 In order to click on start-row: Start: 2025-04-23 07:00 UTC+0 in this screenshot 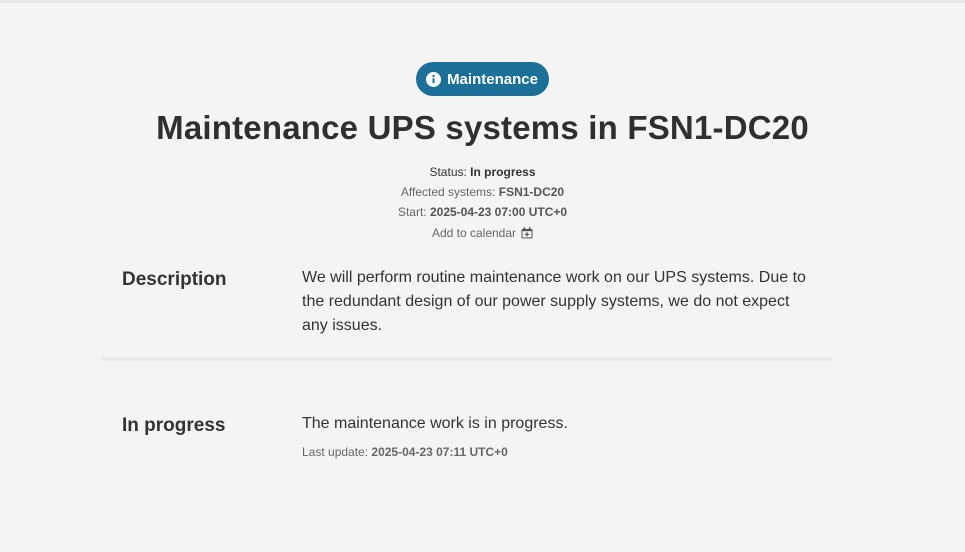, I will do `click(482, 212)`.